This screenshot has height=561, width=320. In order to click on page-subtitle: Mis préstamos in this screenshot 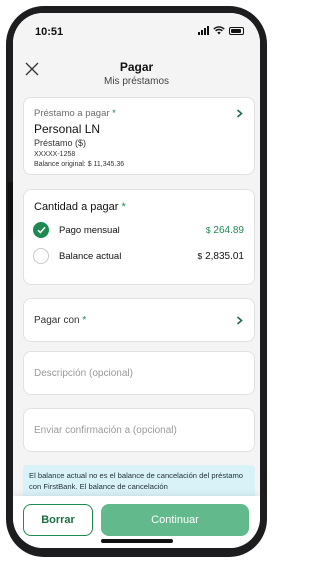, I will do `click(136, 81)`.